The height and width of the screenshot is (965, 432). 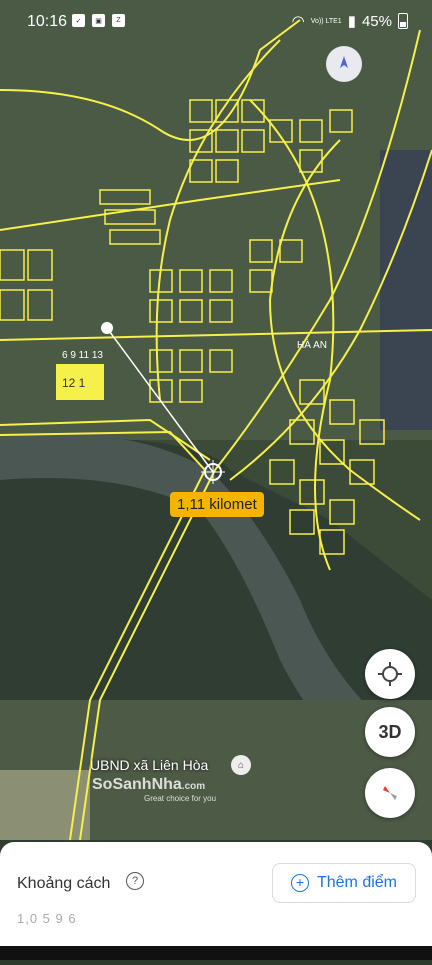 I want to click on measurement-label: 1,11 kilomet, so click(x=217, y=504).